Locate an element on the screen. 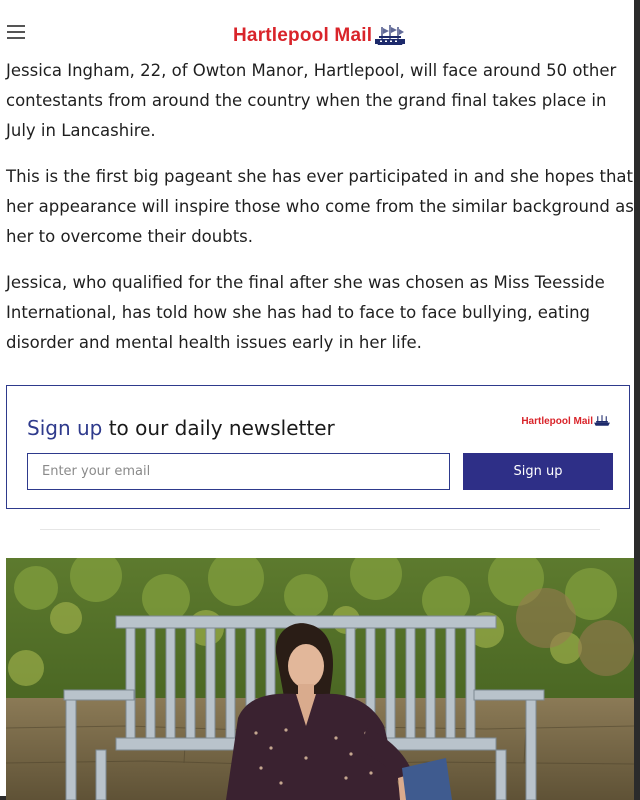 The width and height of the screenshot is (640, 800). email-field is located at coordinates (238, 471).